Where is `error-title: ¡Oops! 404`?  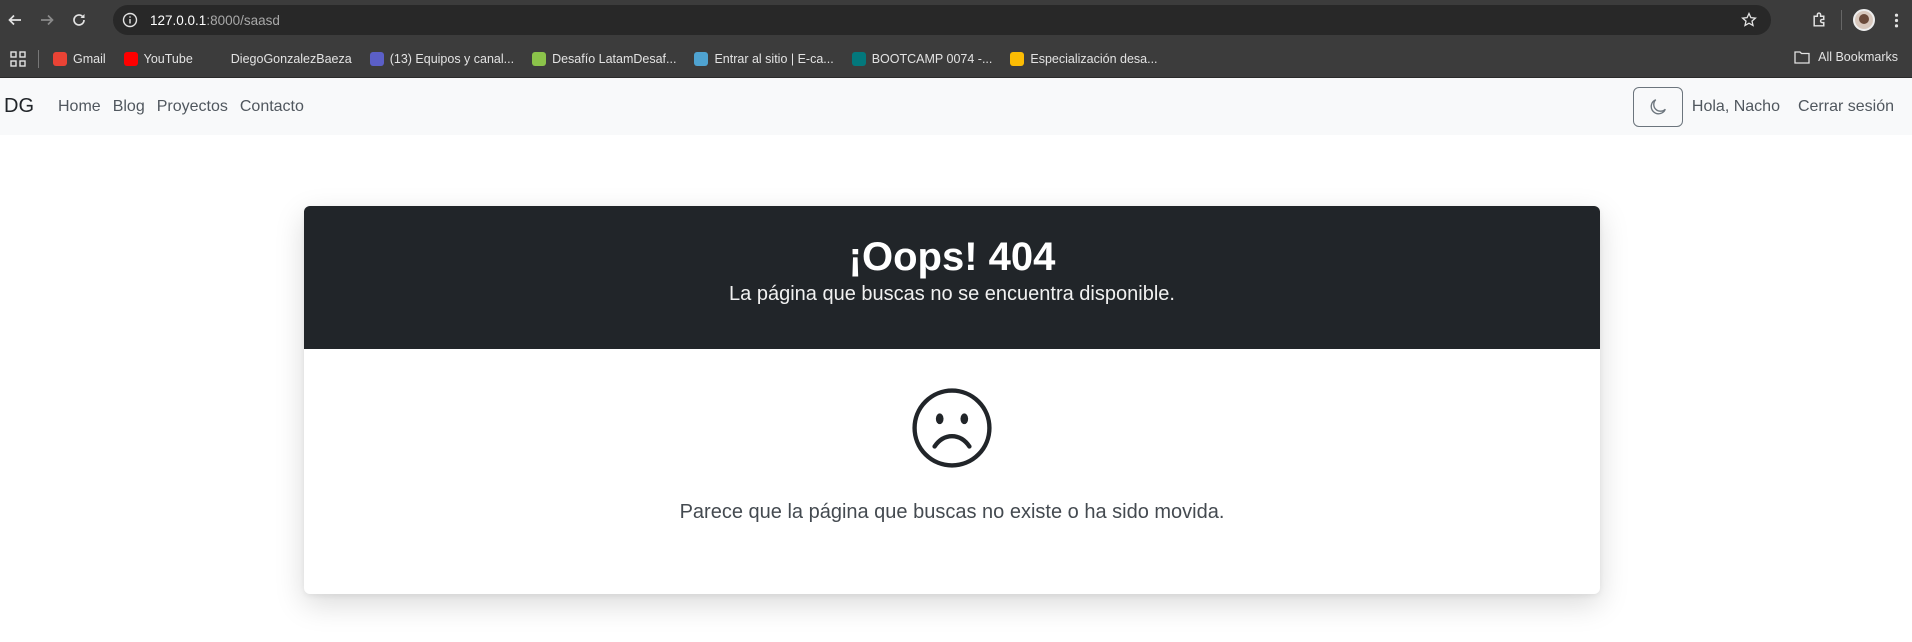 error-title: ¡Oops! 404 is located at coordinates (952, 257).